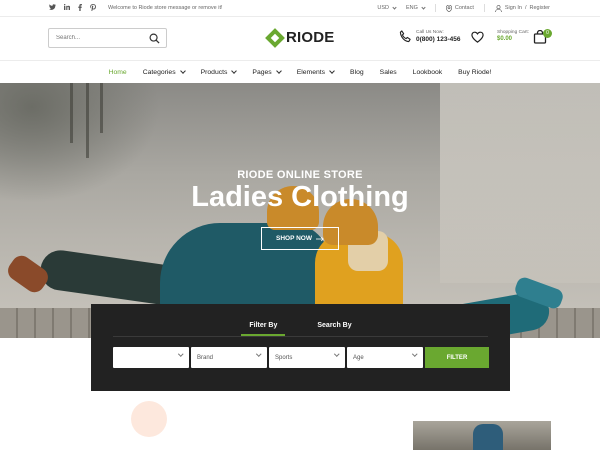 The height and width of the screenshot is (450, 600). Describe the element at coordinates (477, 37) in the screenshot. I see `heart-icon` at that location.